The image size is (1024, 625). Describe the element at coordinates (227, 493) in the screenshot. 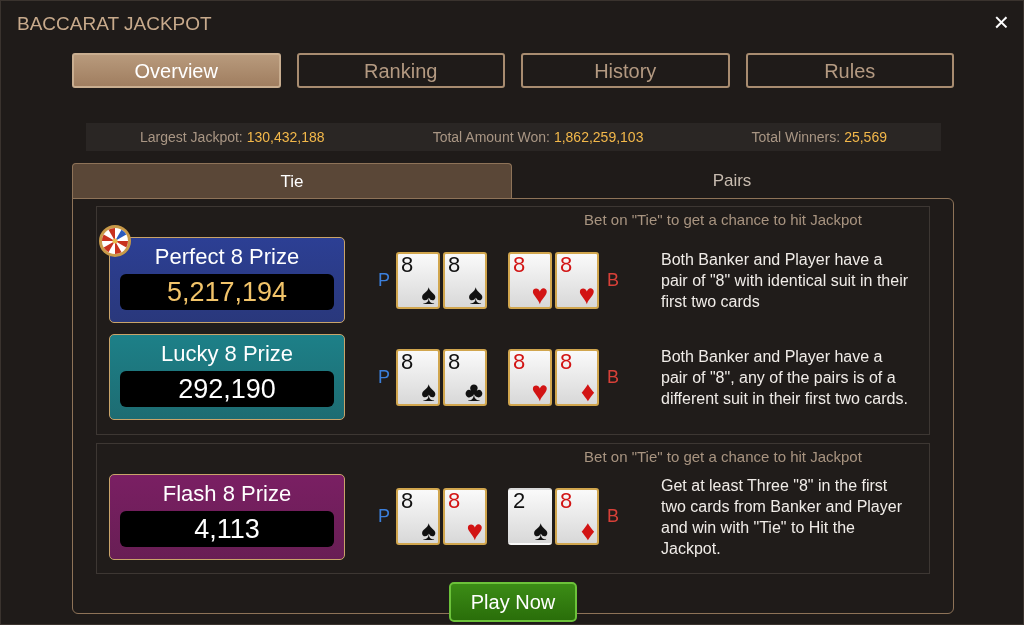

I see `prize-name: Flash 8 Prize` at that location.